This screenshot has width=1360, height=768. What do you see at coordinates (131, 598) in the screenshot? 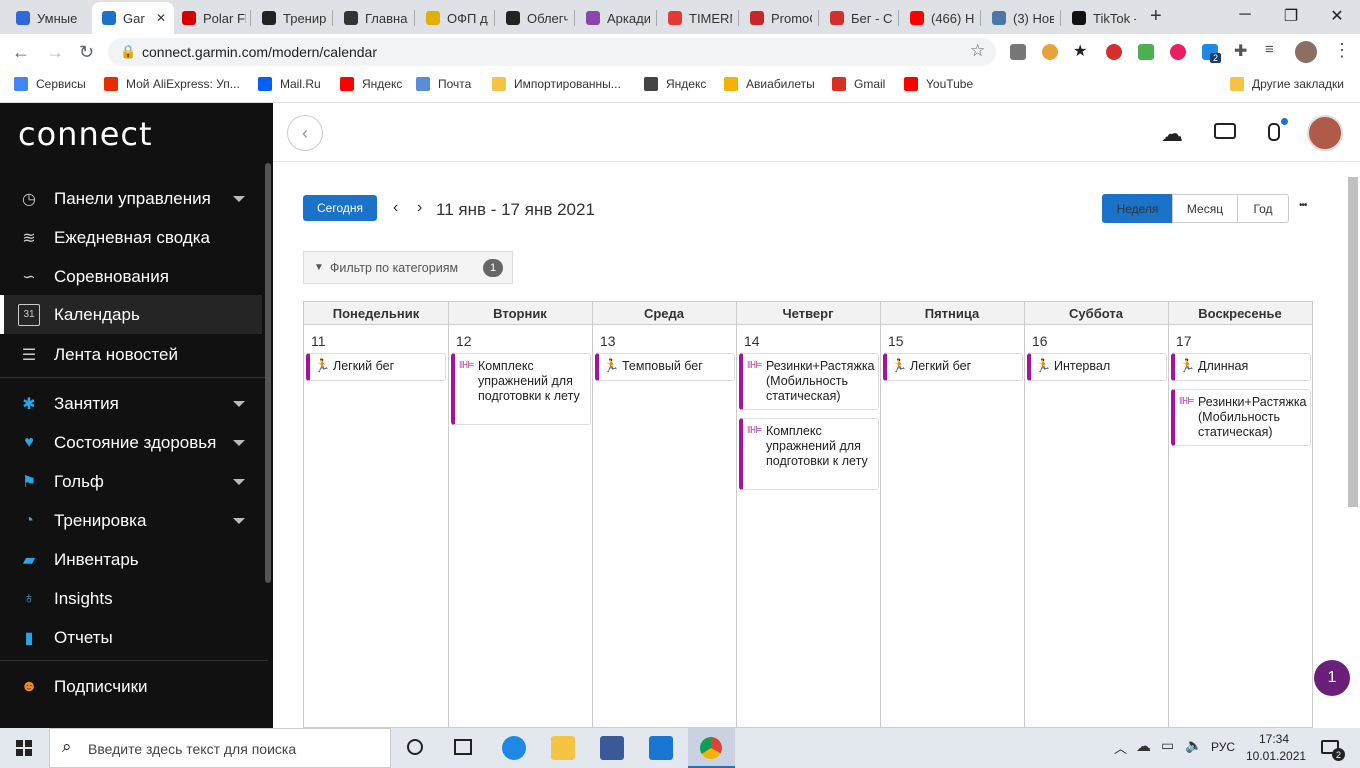
I see `sidebar-item: ♁ Insights` at bounding box center [131, 598].